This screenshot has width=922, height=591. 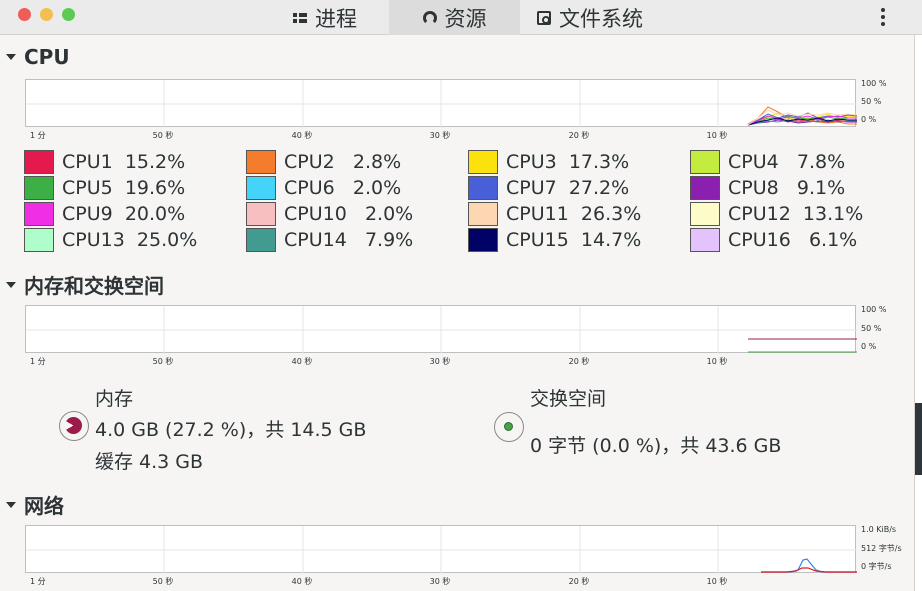 I want to click on swap-usage-text: 0 字节 (0.0 %)，共 43.6 GB, so click(x=656, y=446).